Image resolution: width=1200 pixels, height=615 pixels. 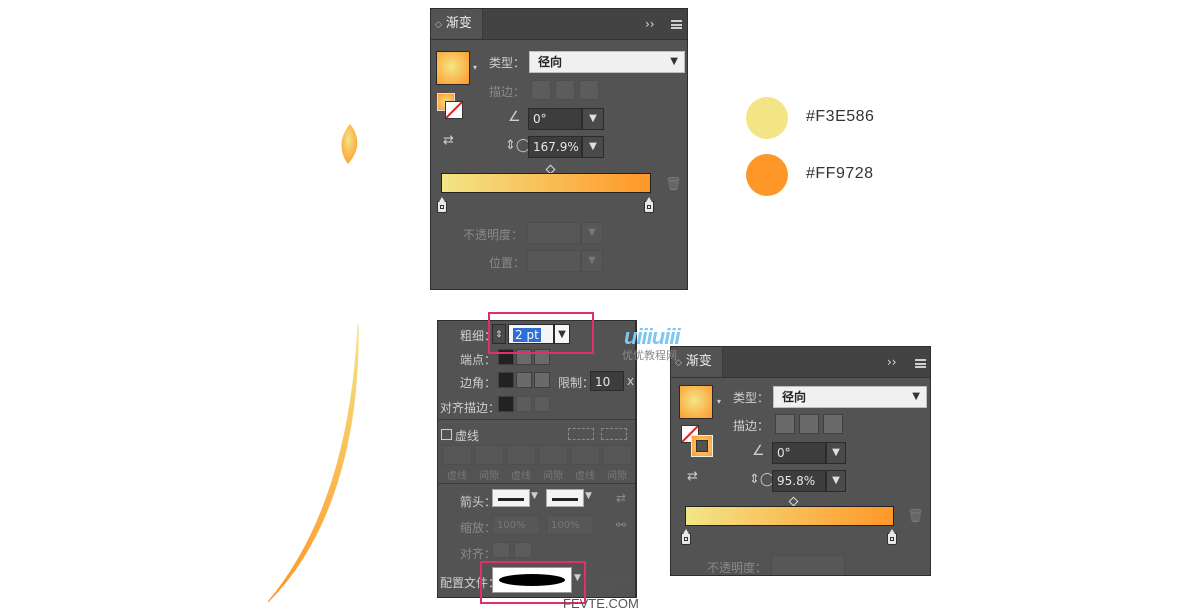 I want to click on align-label: 对齐：, so click(x=478, y=554).